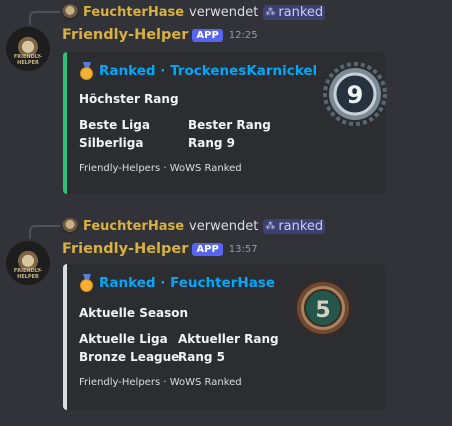  Describe the element at coordinates (123, 339) in the screenshot. I see `field-name: Aktuelle Liga` at that location.